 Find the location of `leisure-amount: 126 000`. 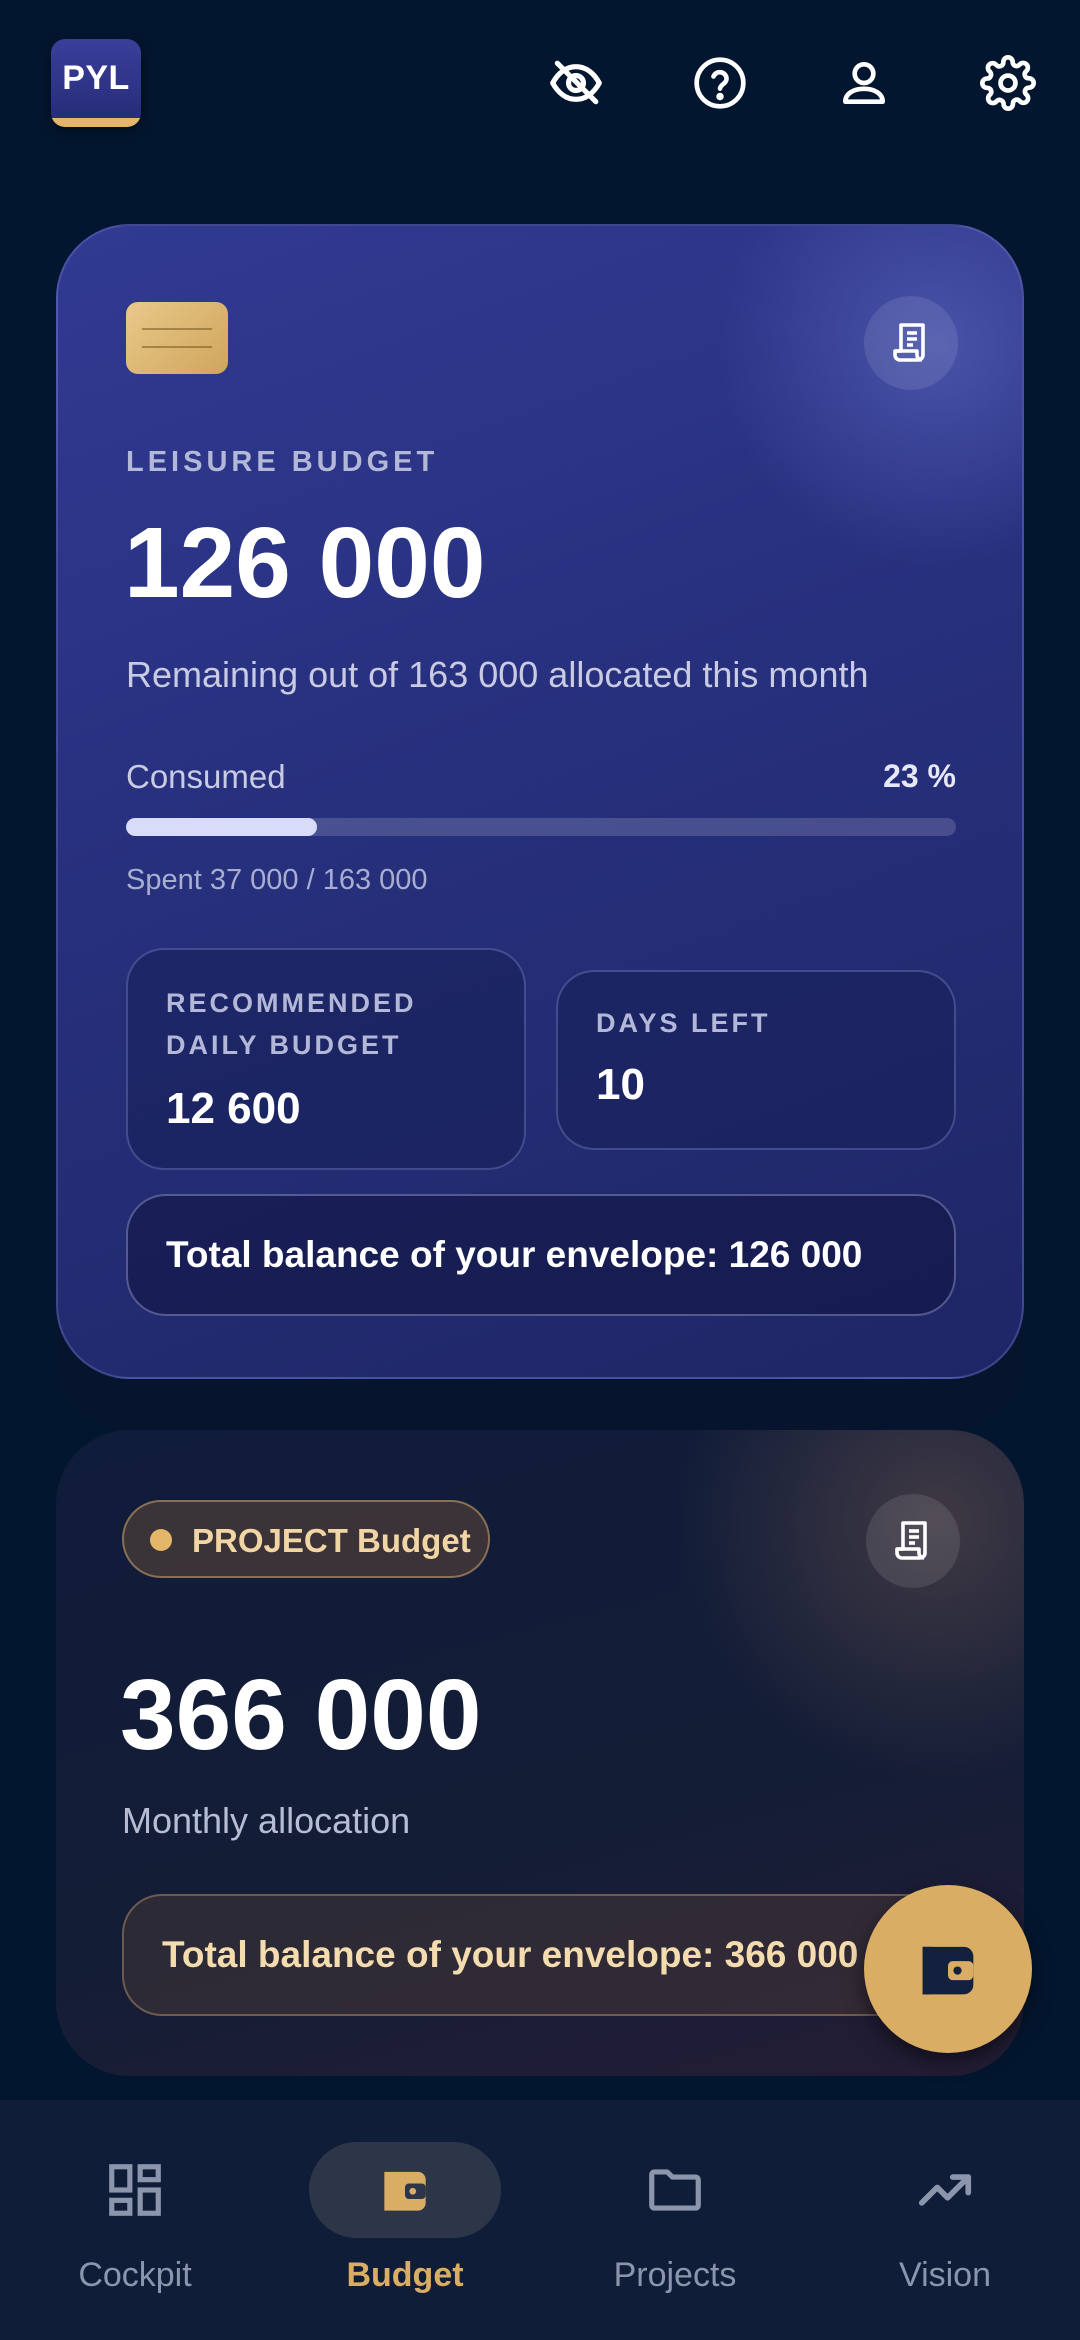

leisure-amount: 126 000 is located at coordinates (305, 563).